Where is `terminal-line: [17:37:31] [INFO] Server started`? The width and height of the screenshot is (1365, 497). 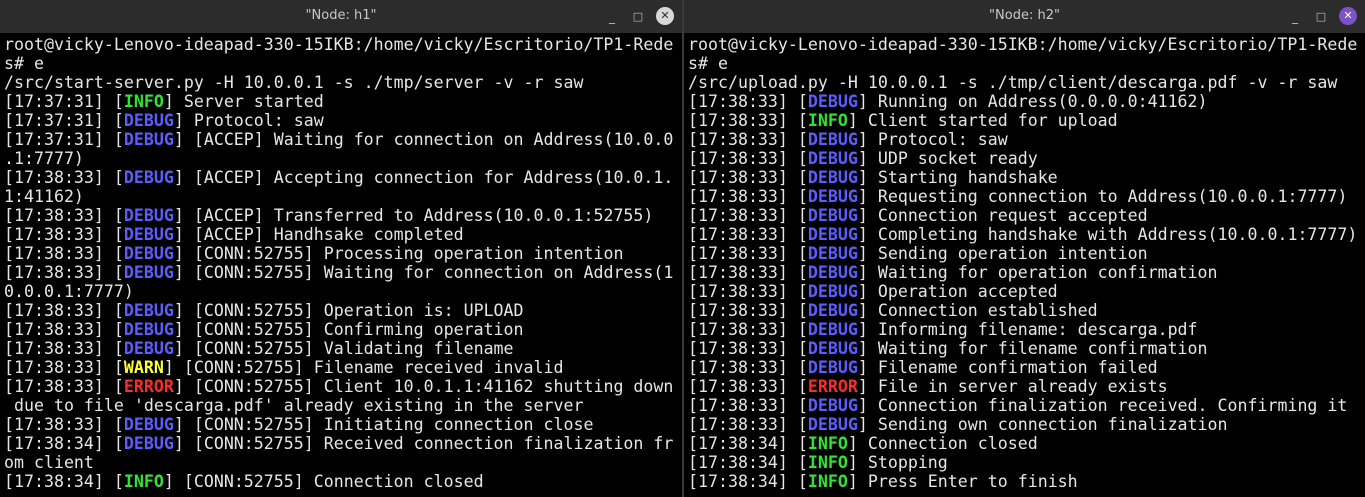
terminal-line: [17:37:31] [INFO] Server started is located at coordinates (343, 101).